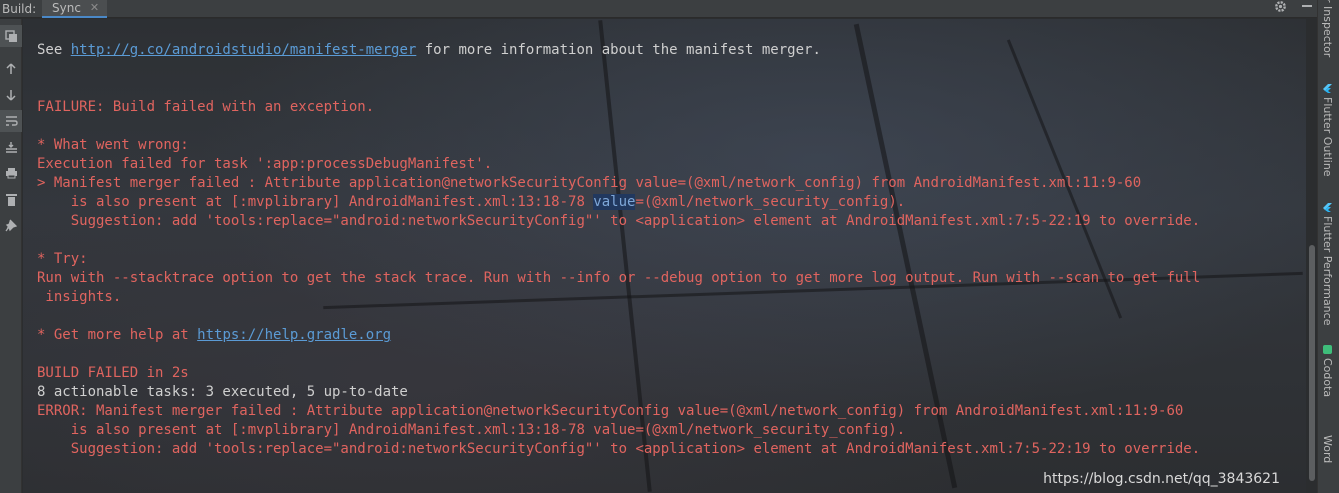 The width and height of the screenshot is (1339, 493). Describe the element at coordinates (669, 9) in the screenshot. I see `build-tab-bar: Build: Sync ✕` at that location.